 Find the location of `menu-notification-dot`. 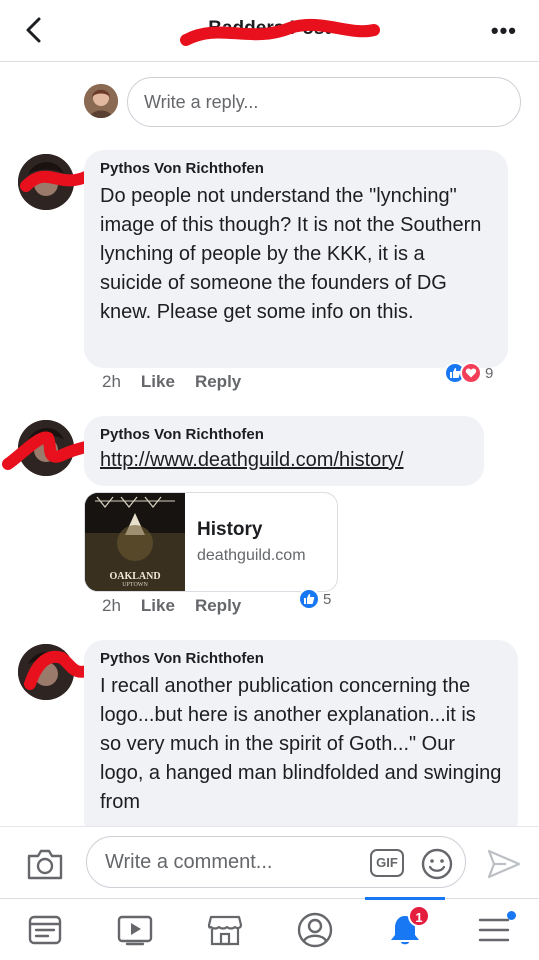

menu-notification-dot is located at coordinates (511, 915).